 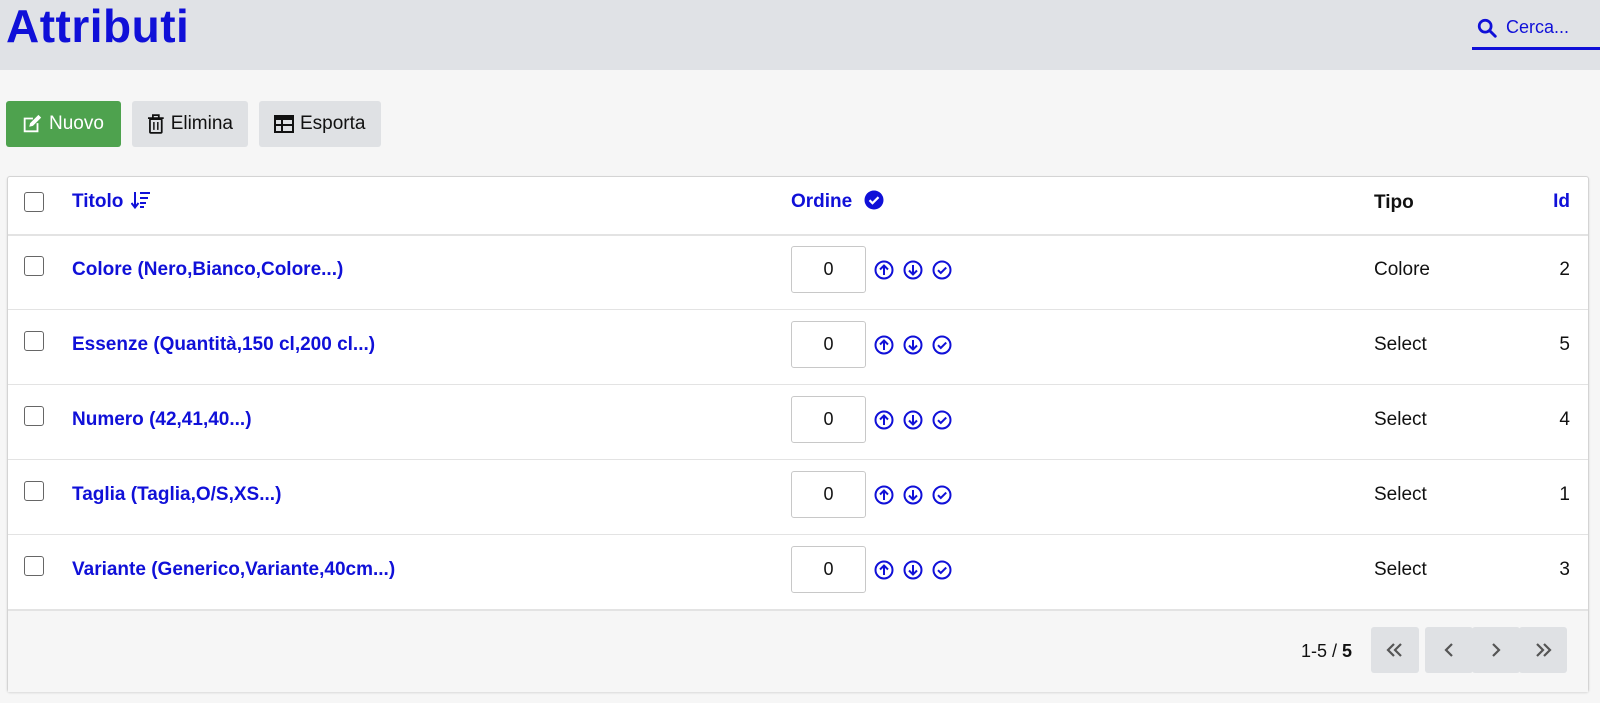 I want to click on table-row: Taglia (Taglia,O/S,XS...) Select 1, so click(x=798, y=497).